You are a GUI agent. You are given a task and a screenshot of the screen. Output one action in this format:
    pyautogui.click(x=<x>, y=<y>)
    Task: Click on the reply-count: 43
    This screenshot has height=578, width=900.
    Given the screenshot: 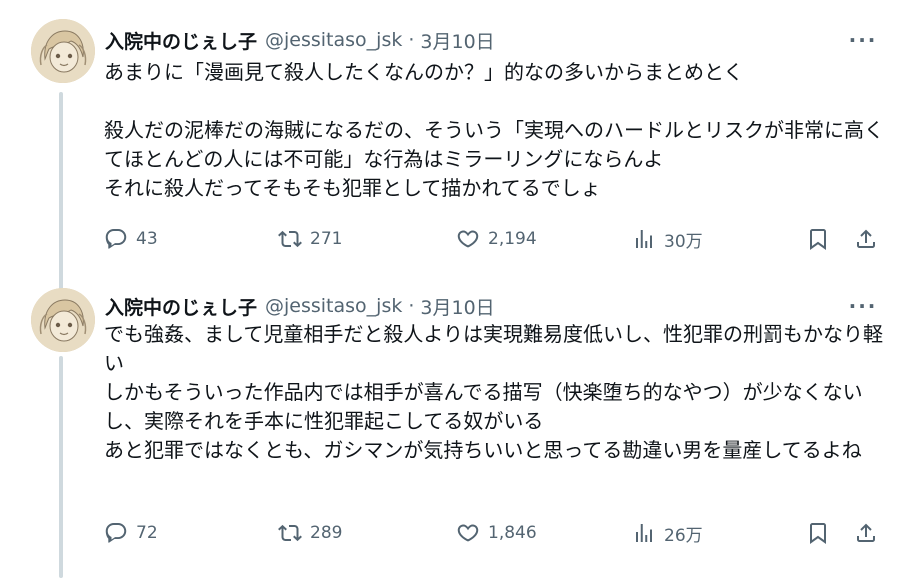 What is the action you would take?
    pyautogui.click(x=147, y=239)
    